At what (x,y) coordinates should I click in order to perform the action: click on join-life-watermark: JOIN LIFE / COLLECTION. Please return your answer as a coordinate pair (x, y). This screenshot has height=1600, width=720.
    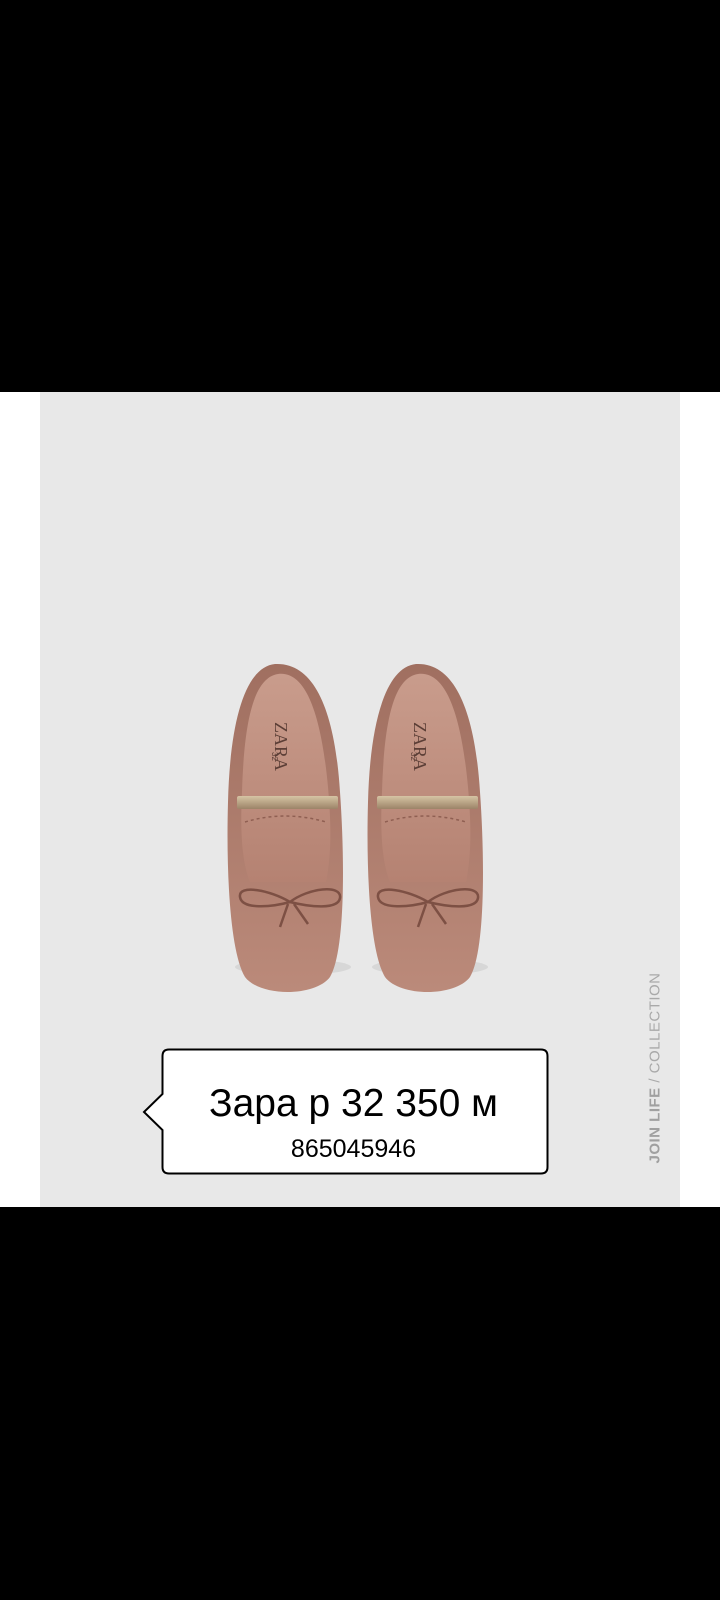
    Looking at the image, I should click on (655, 1067).